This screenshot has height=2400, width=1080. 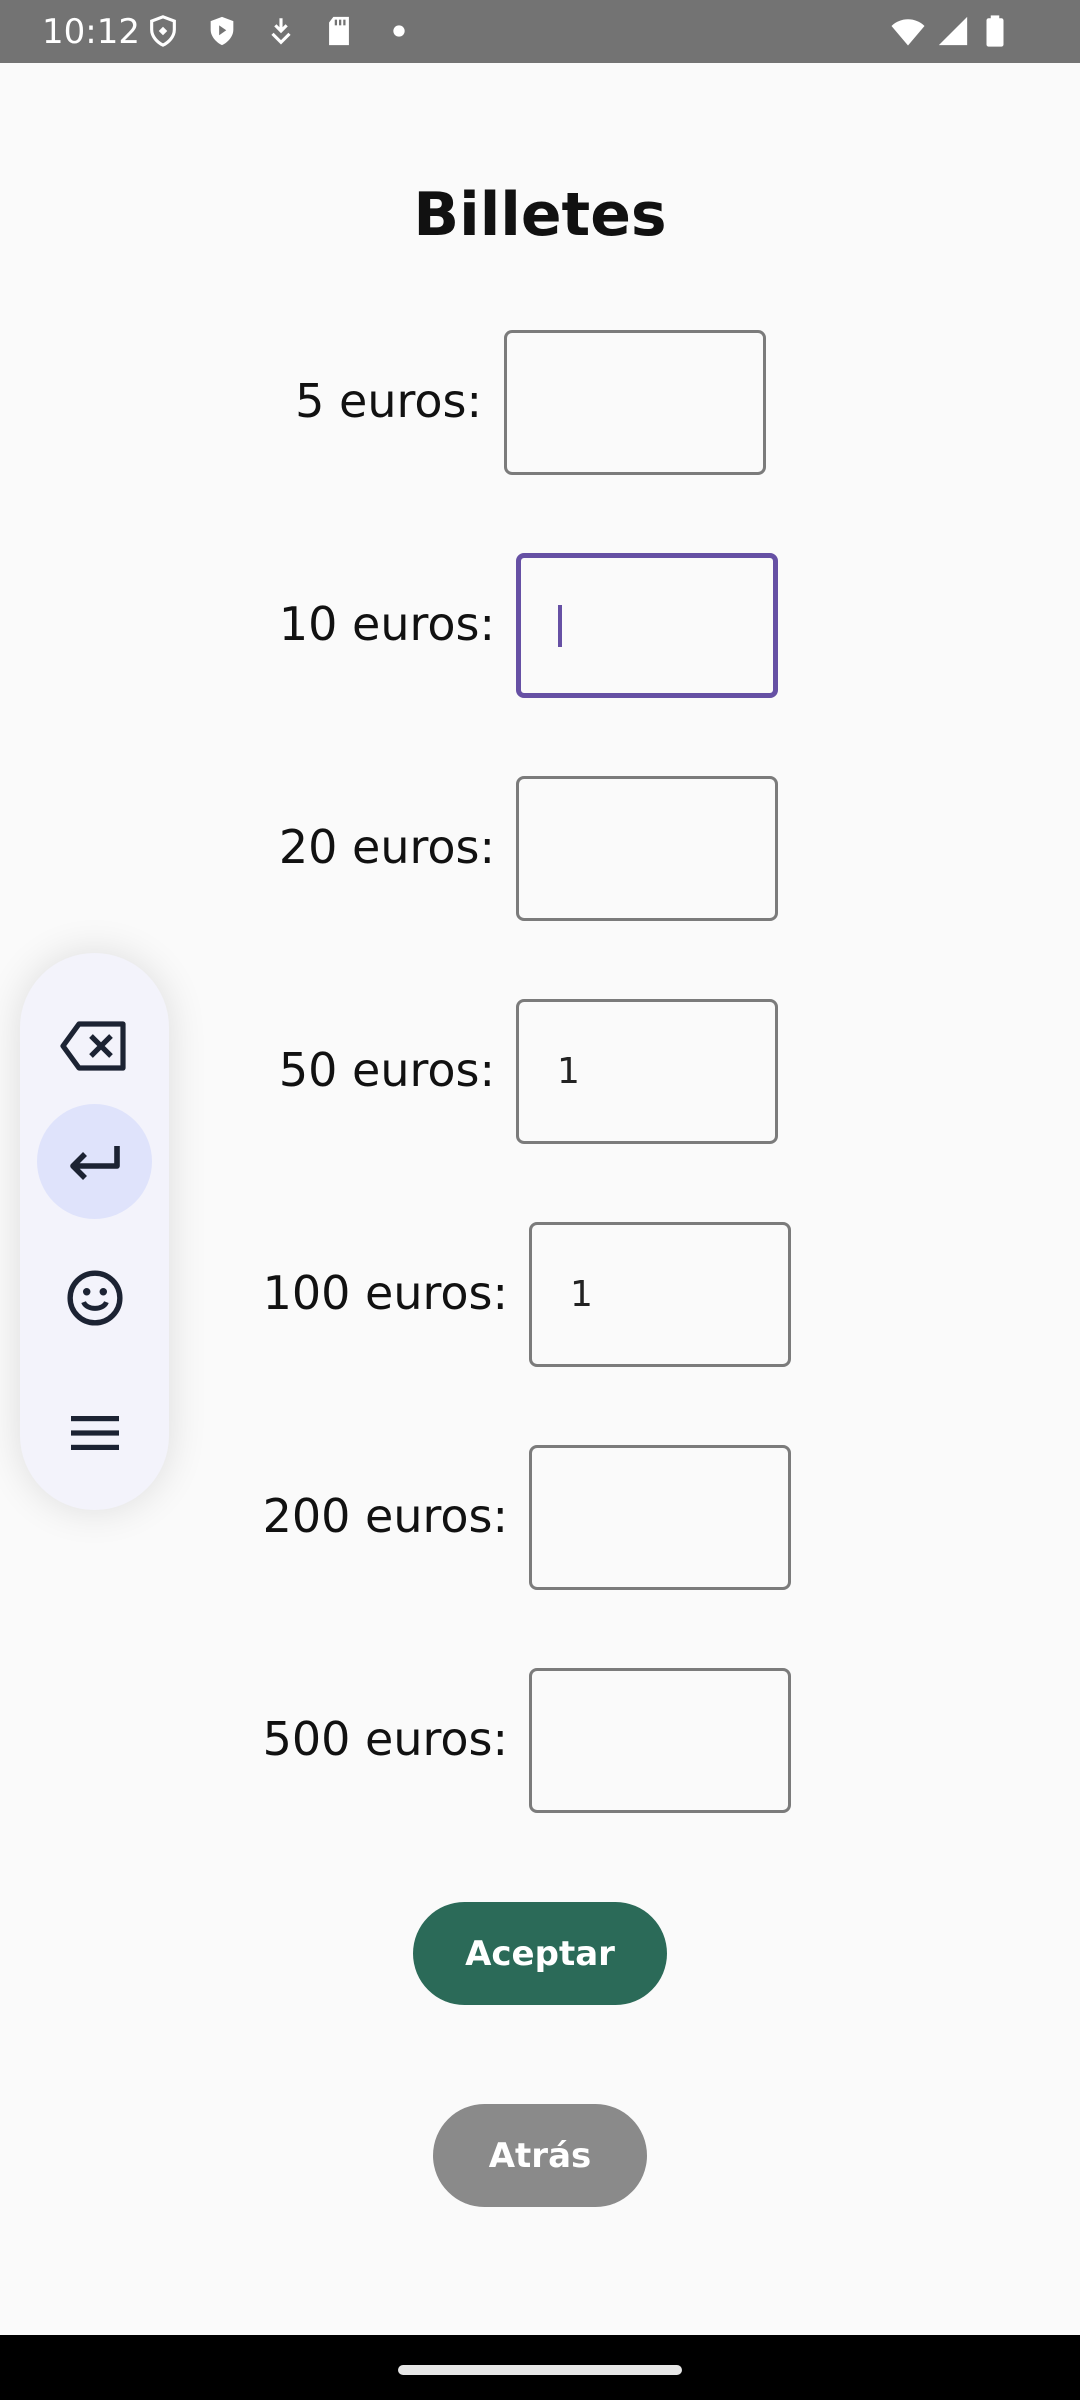 I want to click on text-caret, so click(x=560, y=626).